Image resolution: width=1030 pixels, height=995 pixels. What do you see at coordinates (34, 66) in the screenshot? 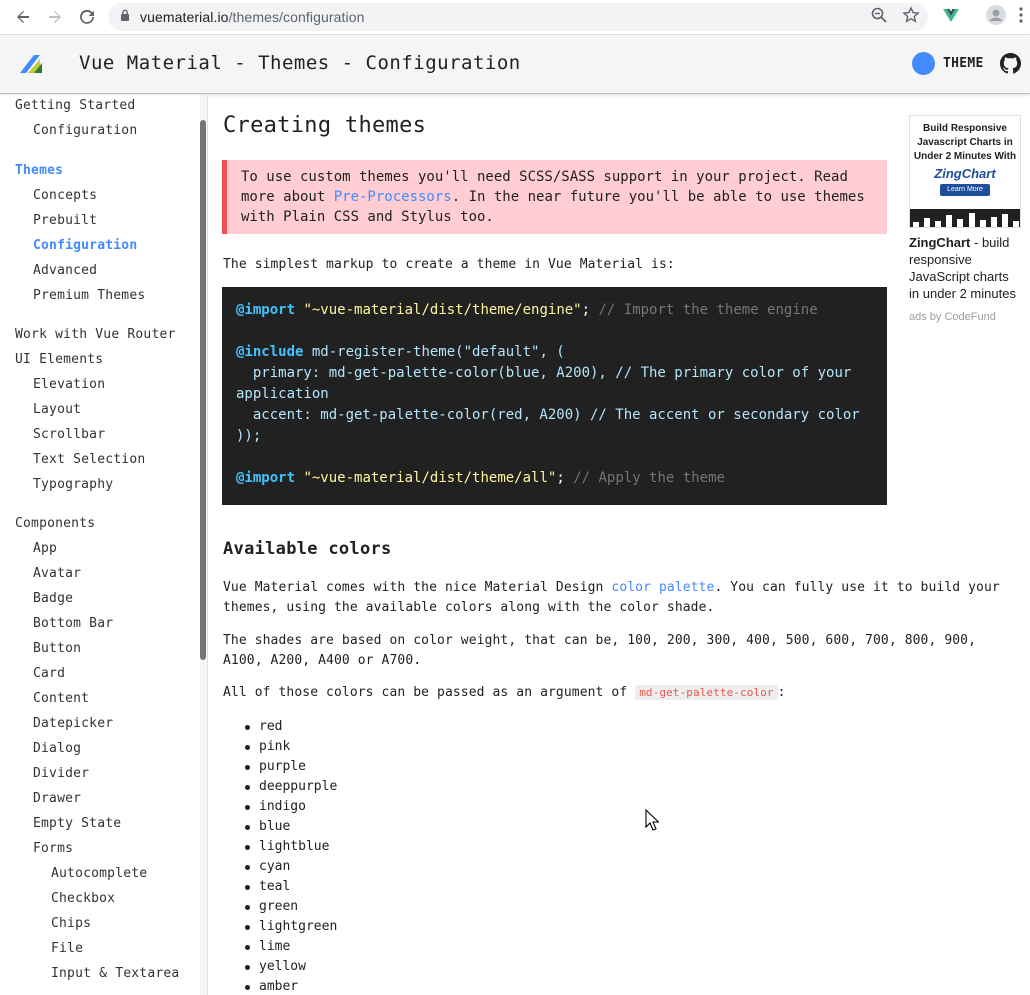
I see `vue-material-logo-icon` at bounding box center [34, 66].